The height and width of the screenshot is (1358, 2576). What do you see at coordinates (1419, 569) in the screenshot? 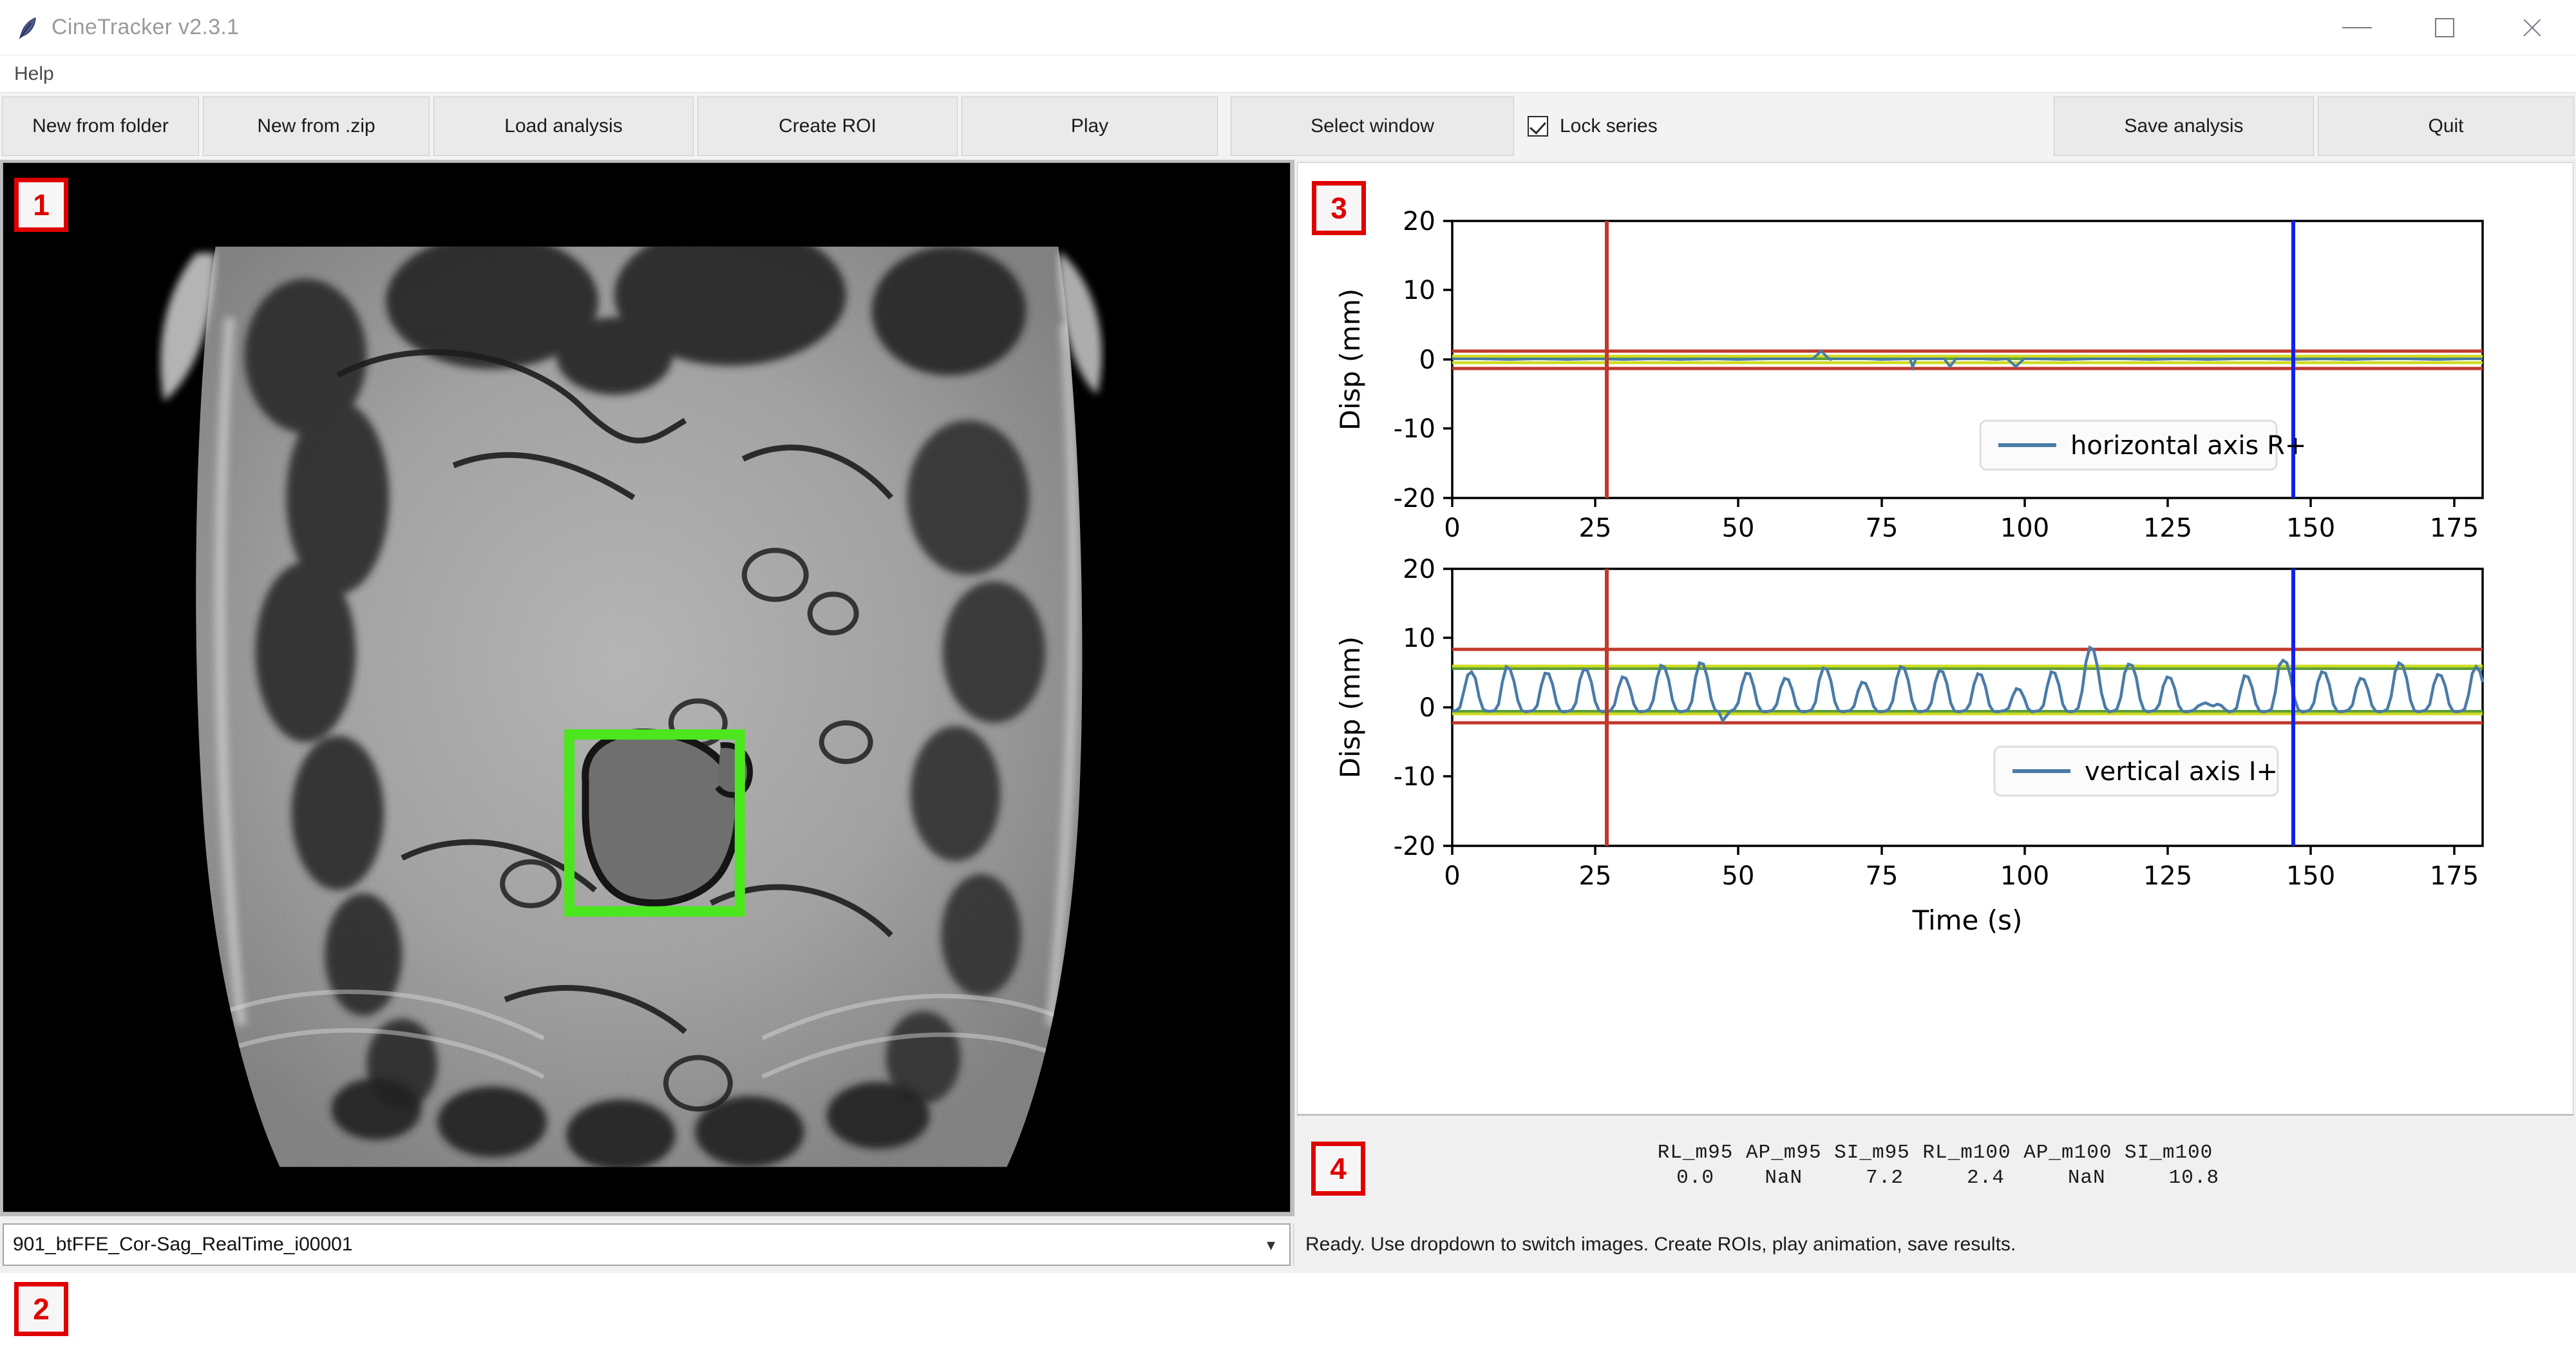
I see `ytick-bot-20: 20` at bounding box center [1419, 569].